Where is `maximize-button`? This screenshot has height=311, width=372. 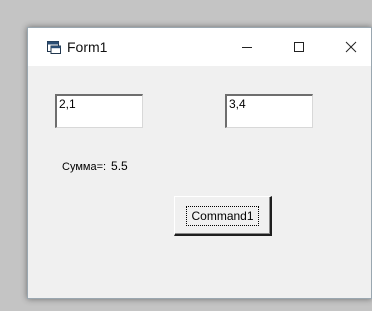
maximize-button is located at coordinates (299, 47).